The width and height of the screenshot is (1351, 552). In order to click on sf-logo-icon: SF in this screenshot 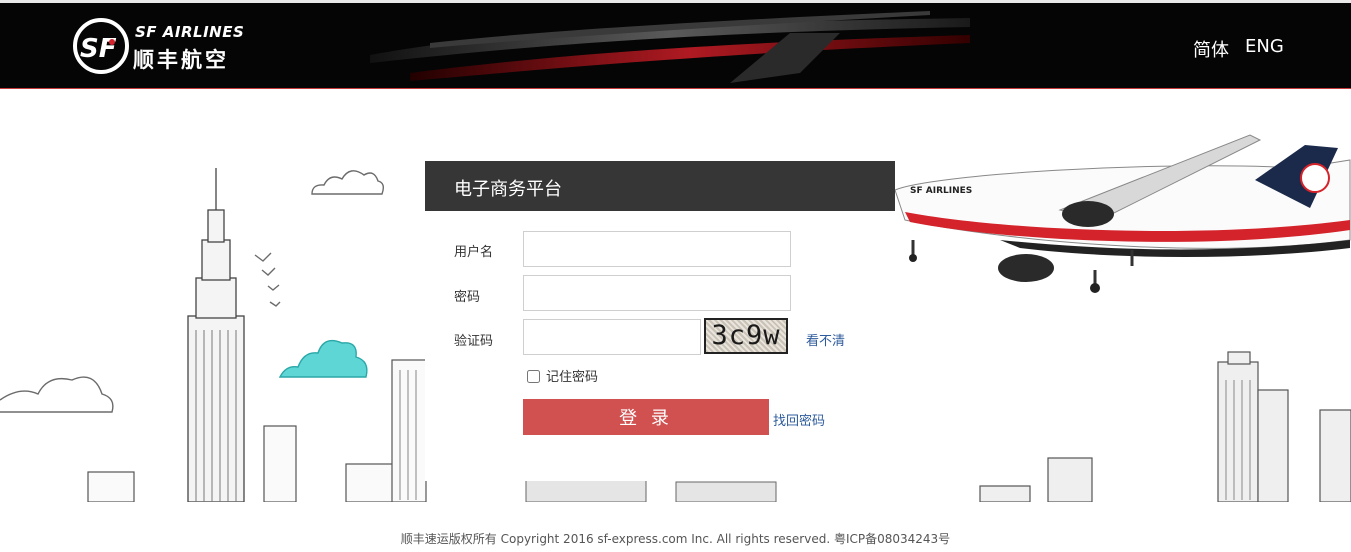, I will do `click(101, 46)`.